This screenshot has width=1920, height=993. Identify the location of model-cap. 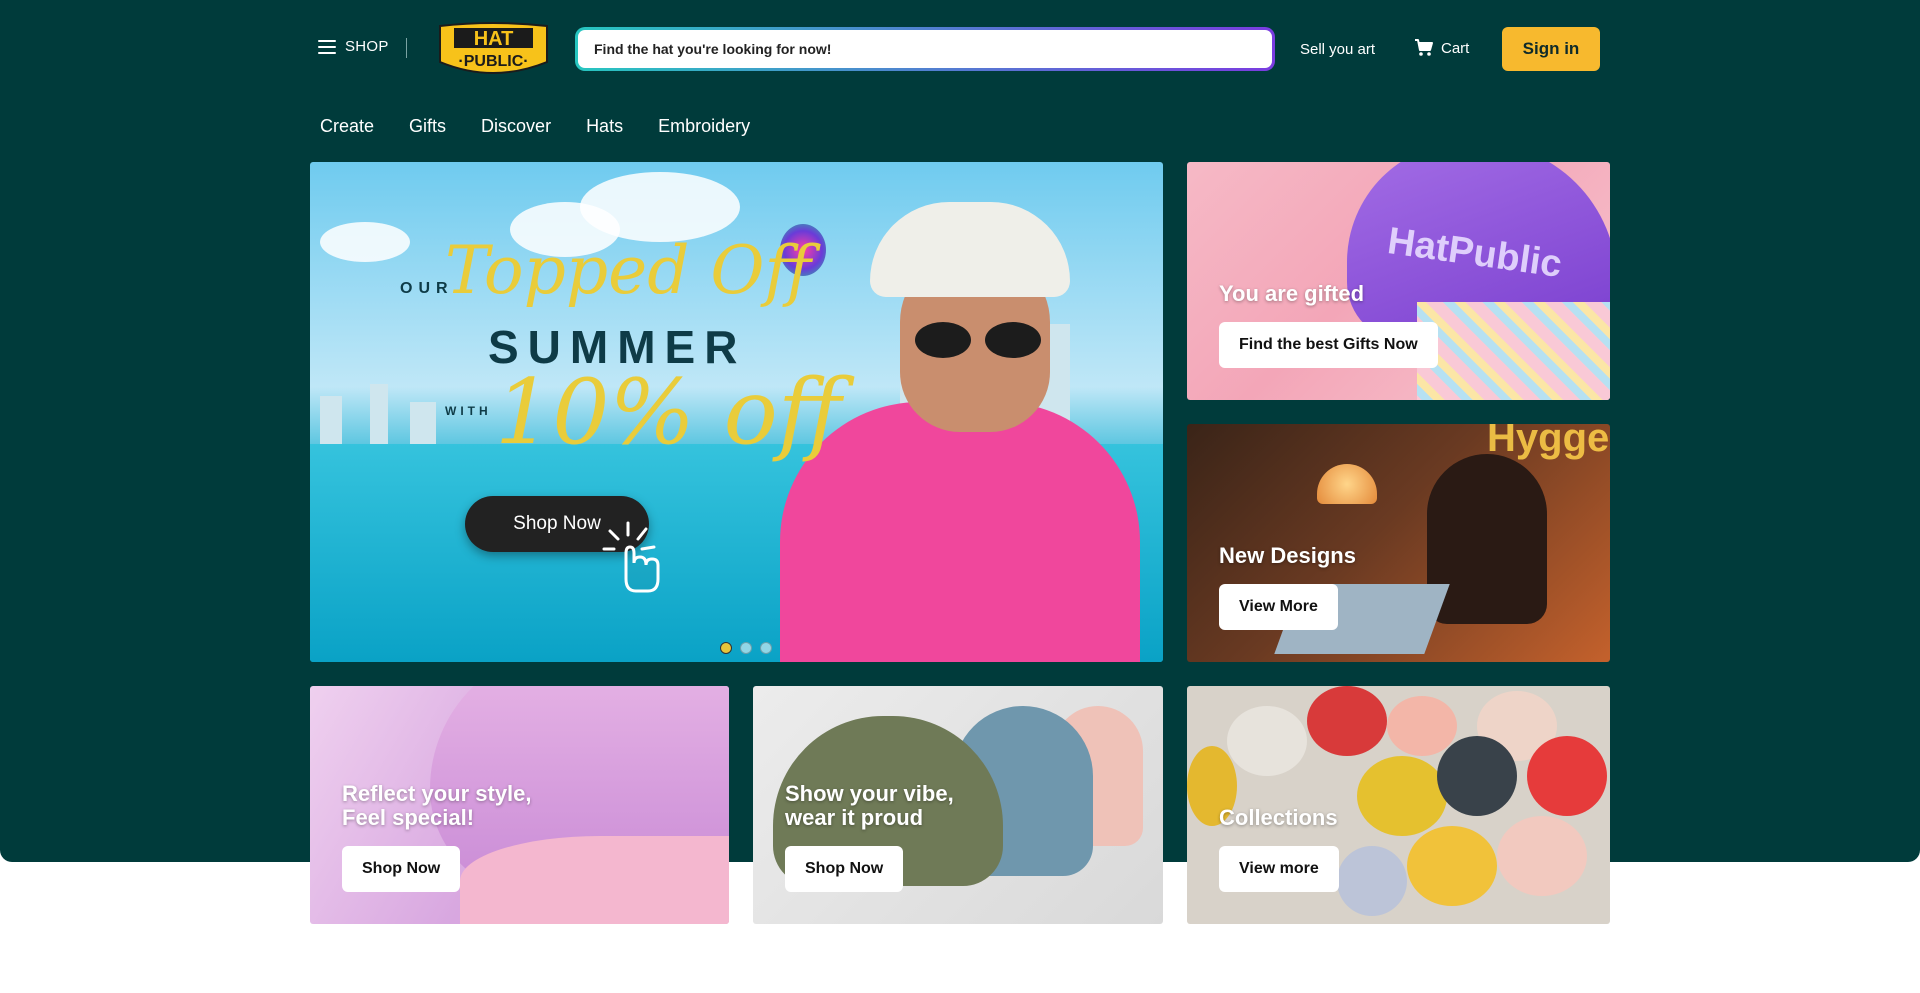
(970, 249).